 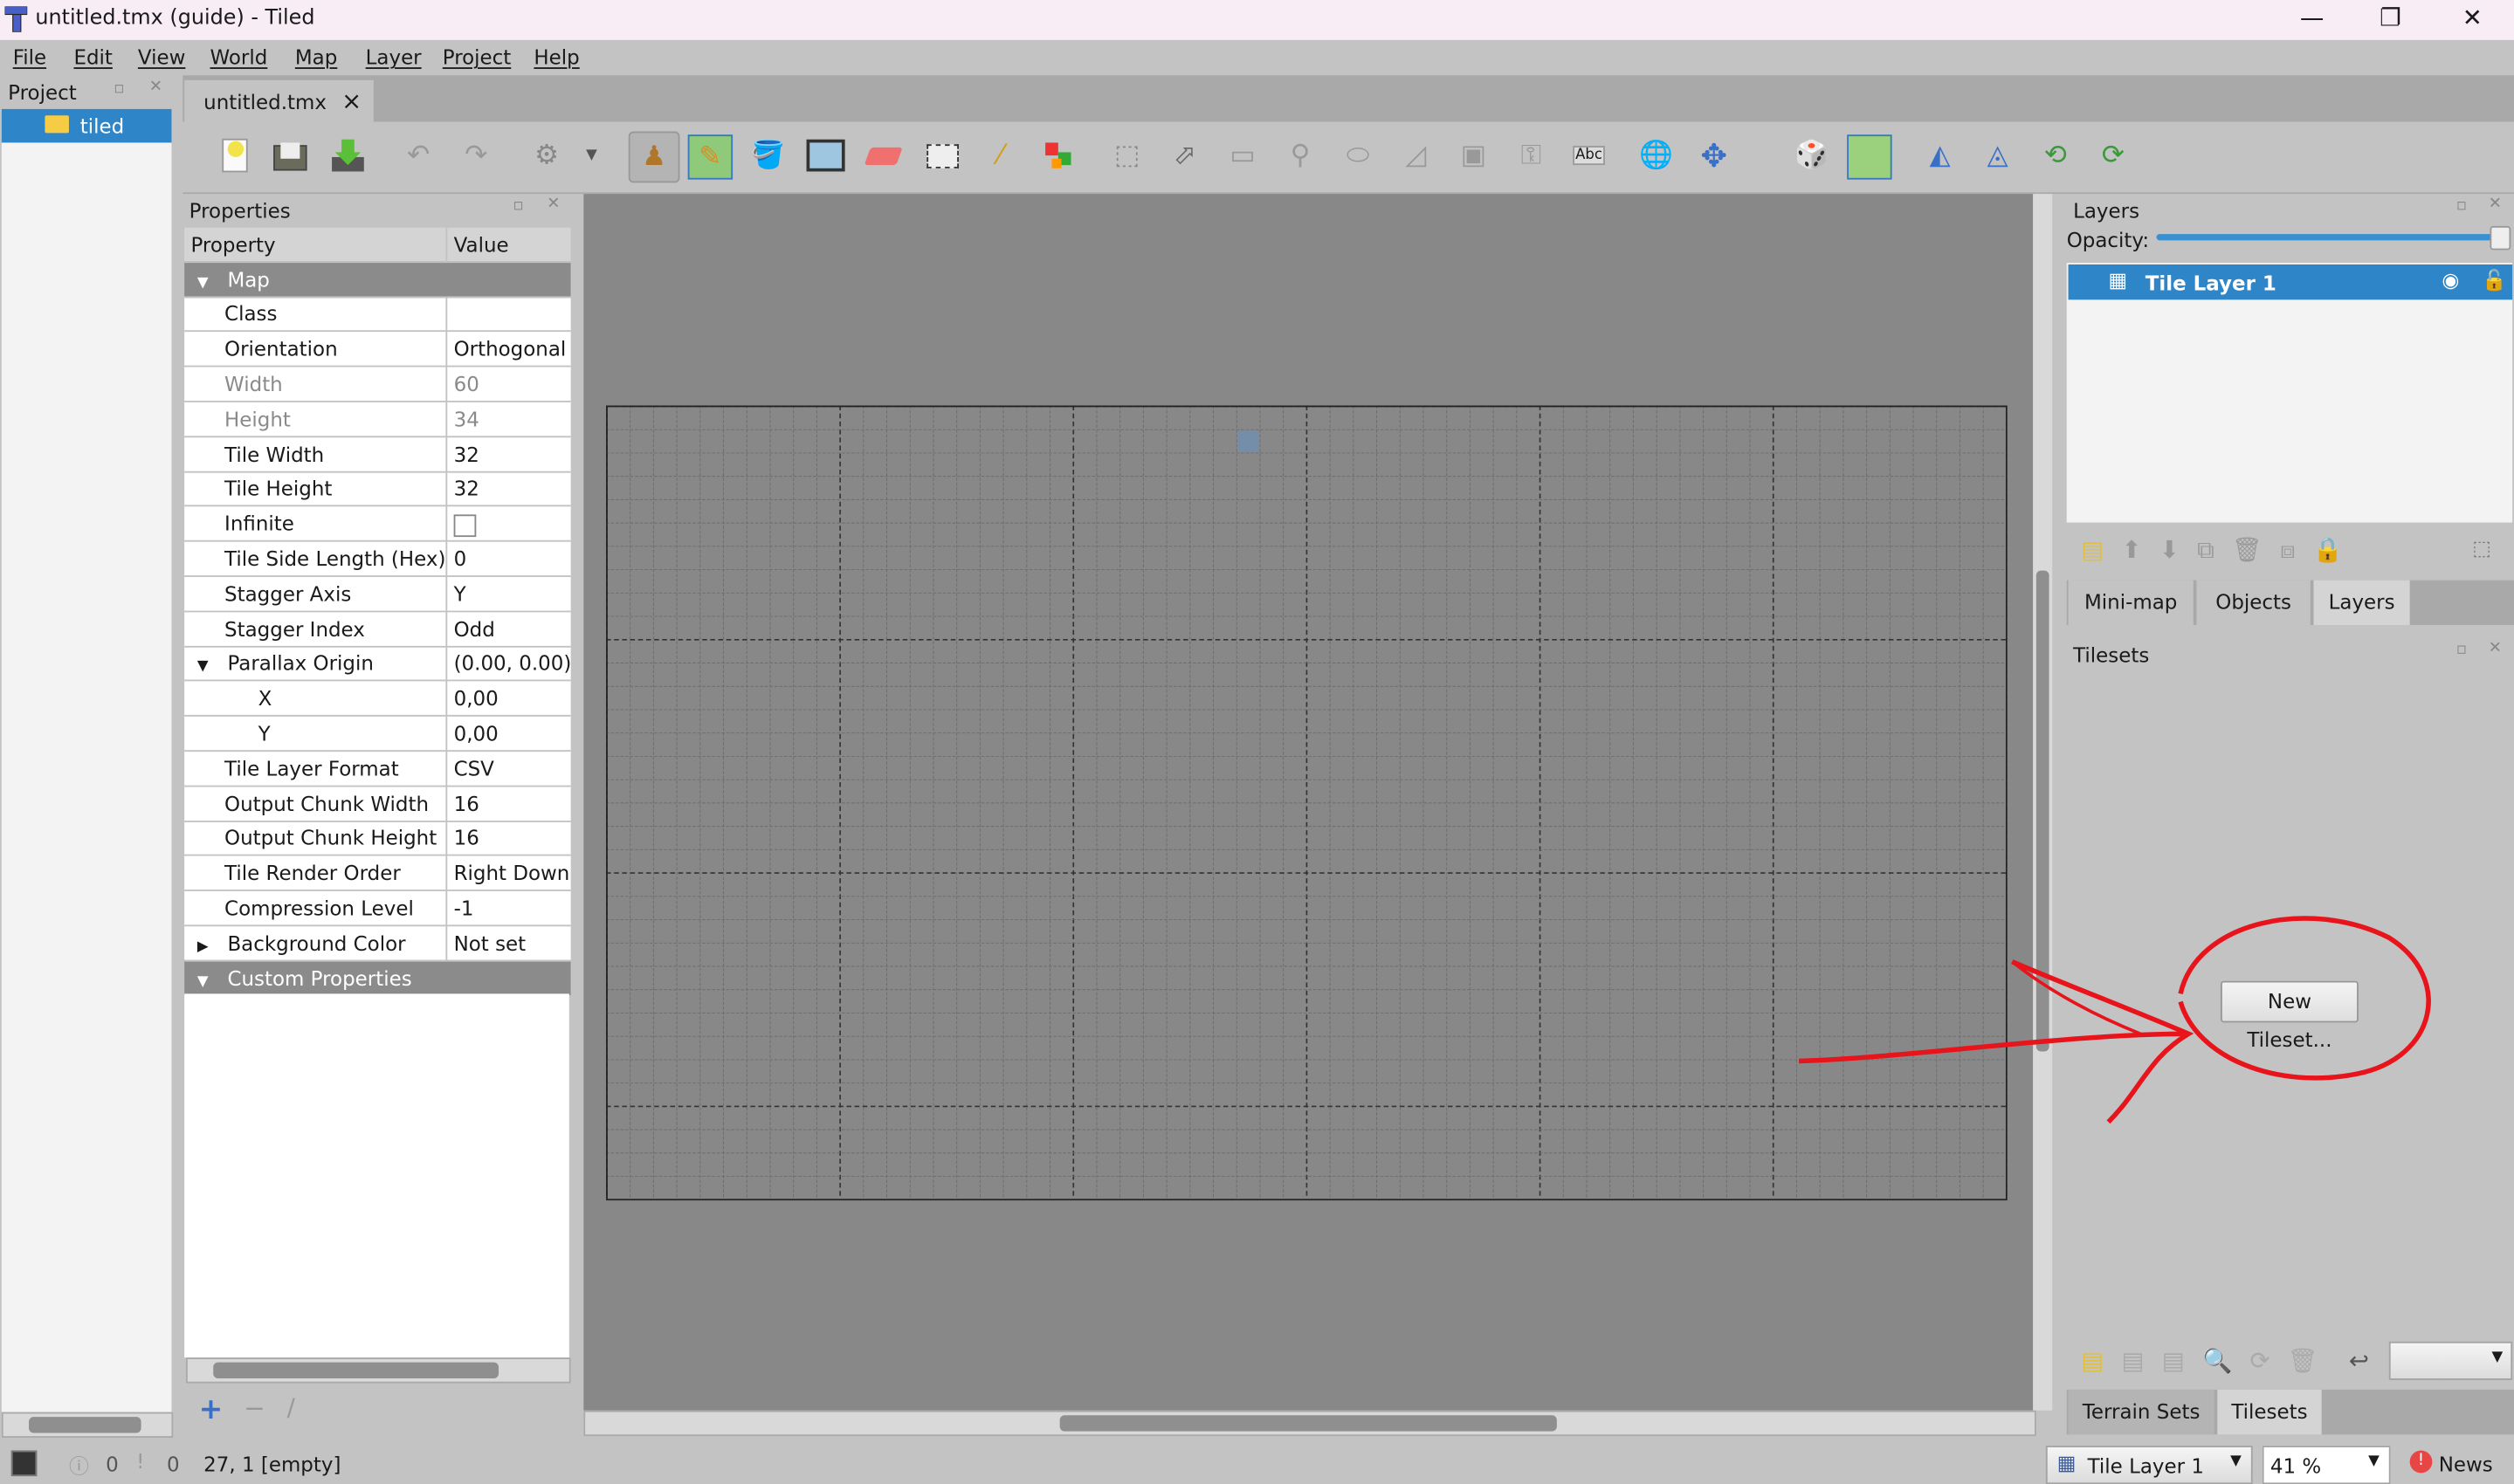 I want to click on property-value: Odd, so click(x=509, y=629).